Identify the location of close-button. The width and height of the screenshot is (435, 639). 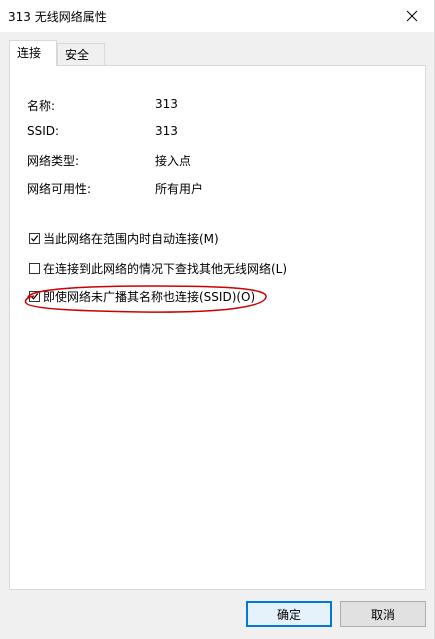
(412, 16).